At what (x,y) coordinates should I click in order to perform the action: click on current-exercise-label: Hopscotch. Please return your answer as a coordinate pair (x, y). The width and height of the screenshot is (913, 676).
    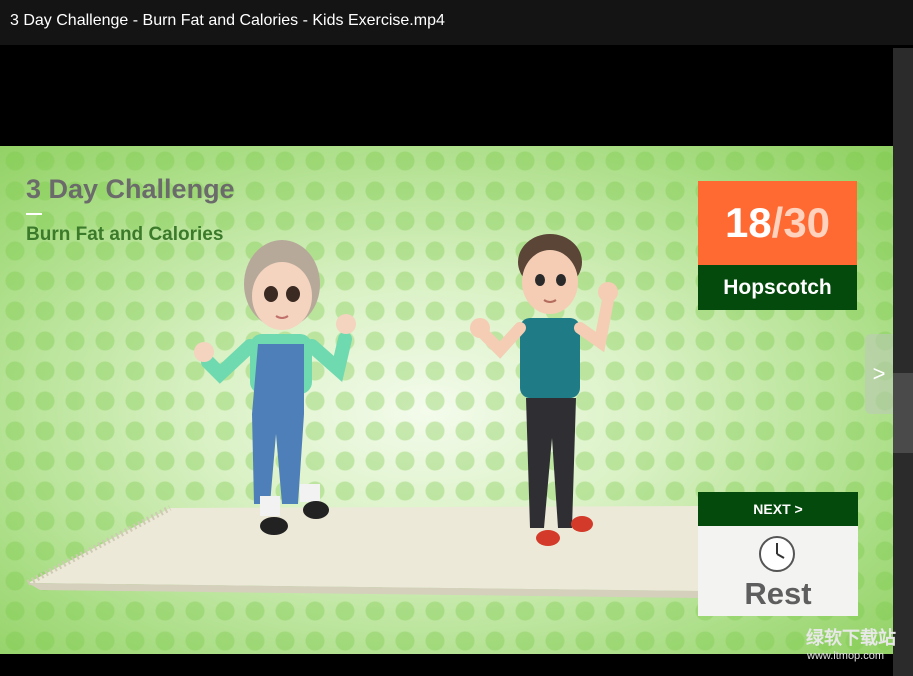
    Looking at the image, I should click on (777, 287).